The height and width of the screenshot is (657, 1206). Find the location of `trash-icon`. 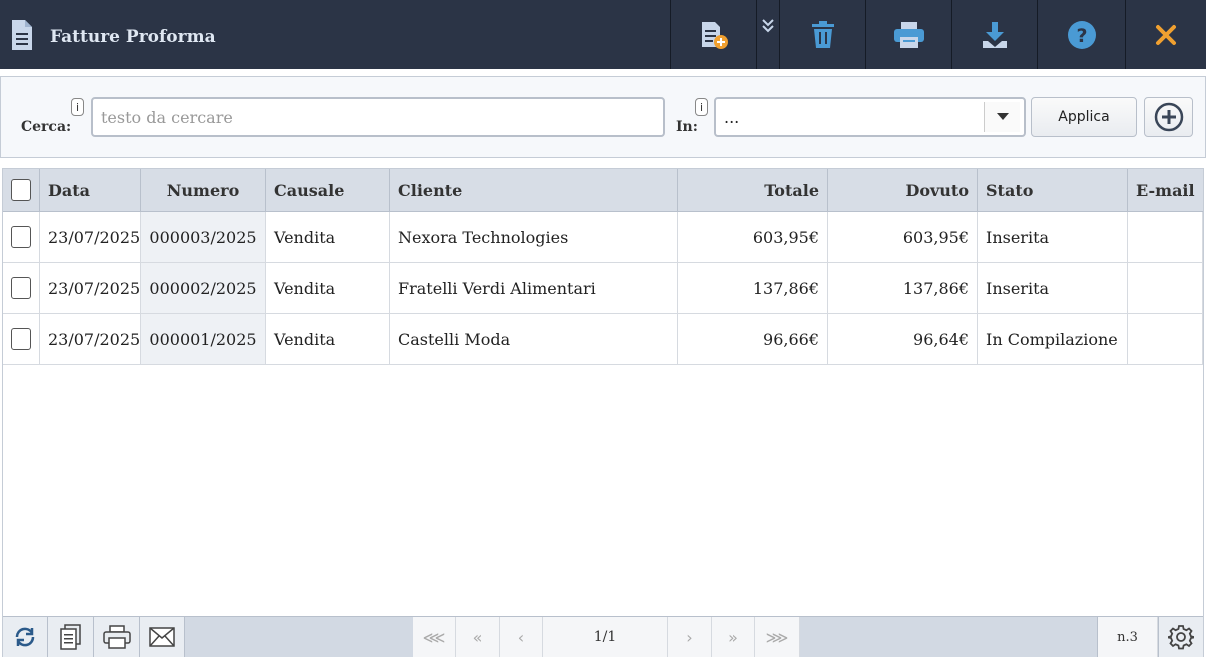

trash-icon is located at coordinates (822, 34).